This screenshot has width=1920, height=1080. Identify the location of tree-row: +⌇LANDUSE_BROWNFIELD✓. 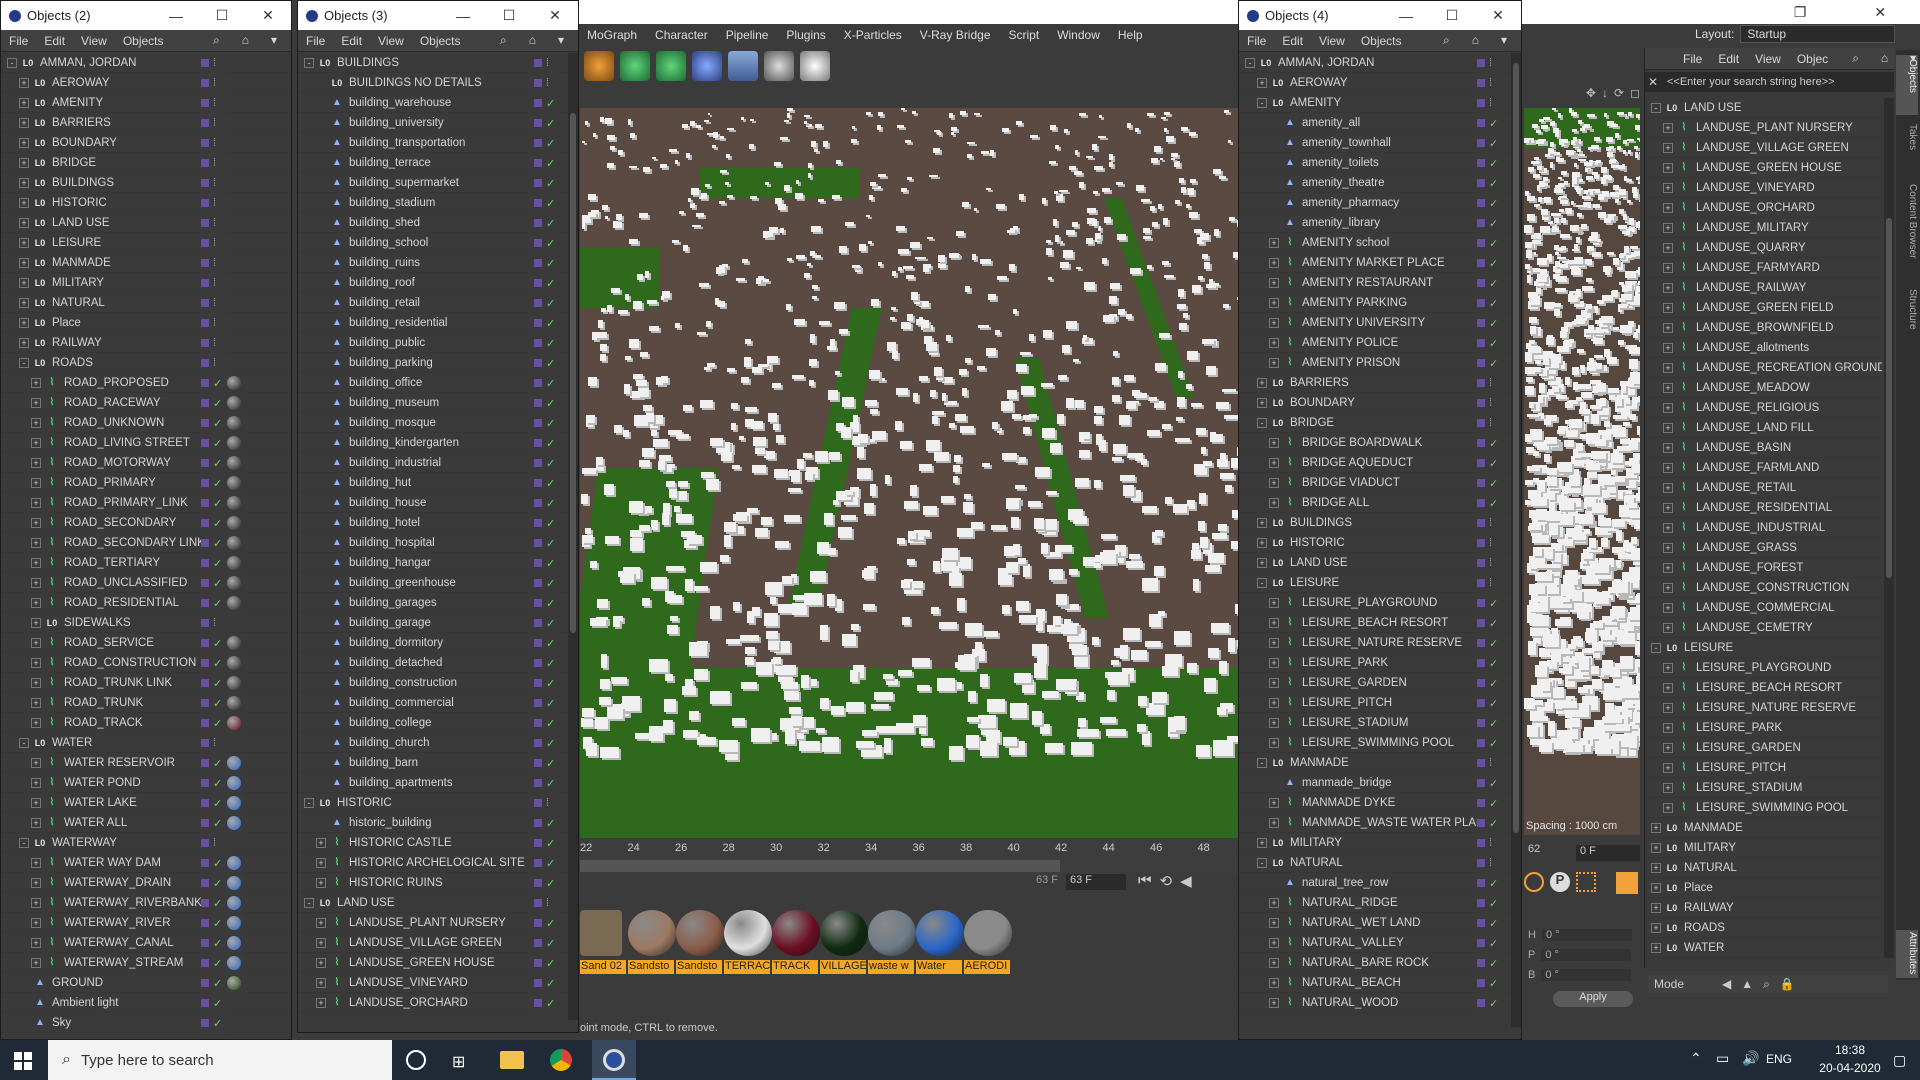
(1763, 328).